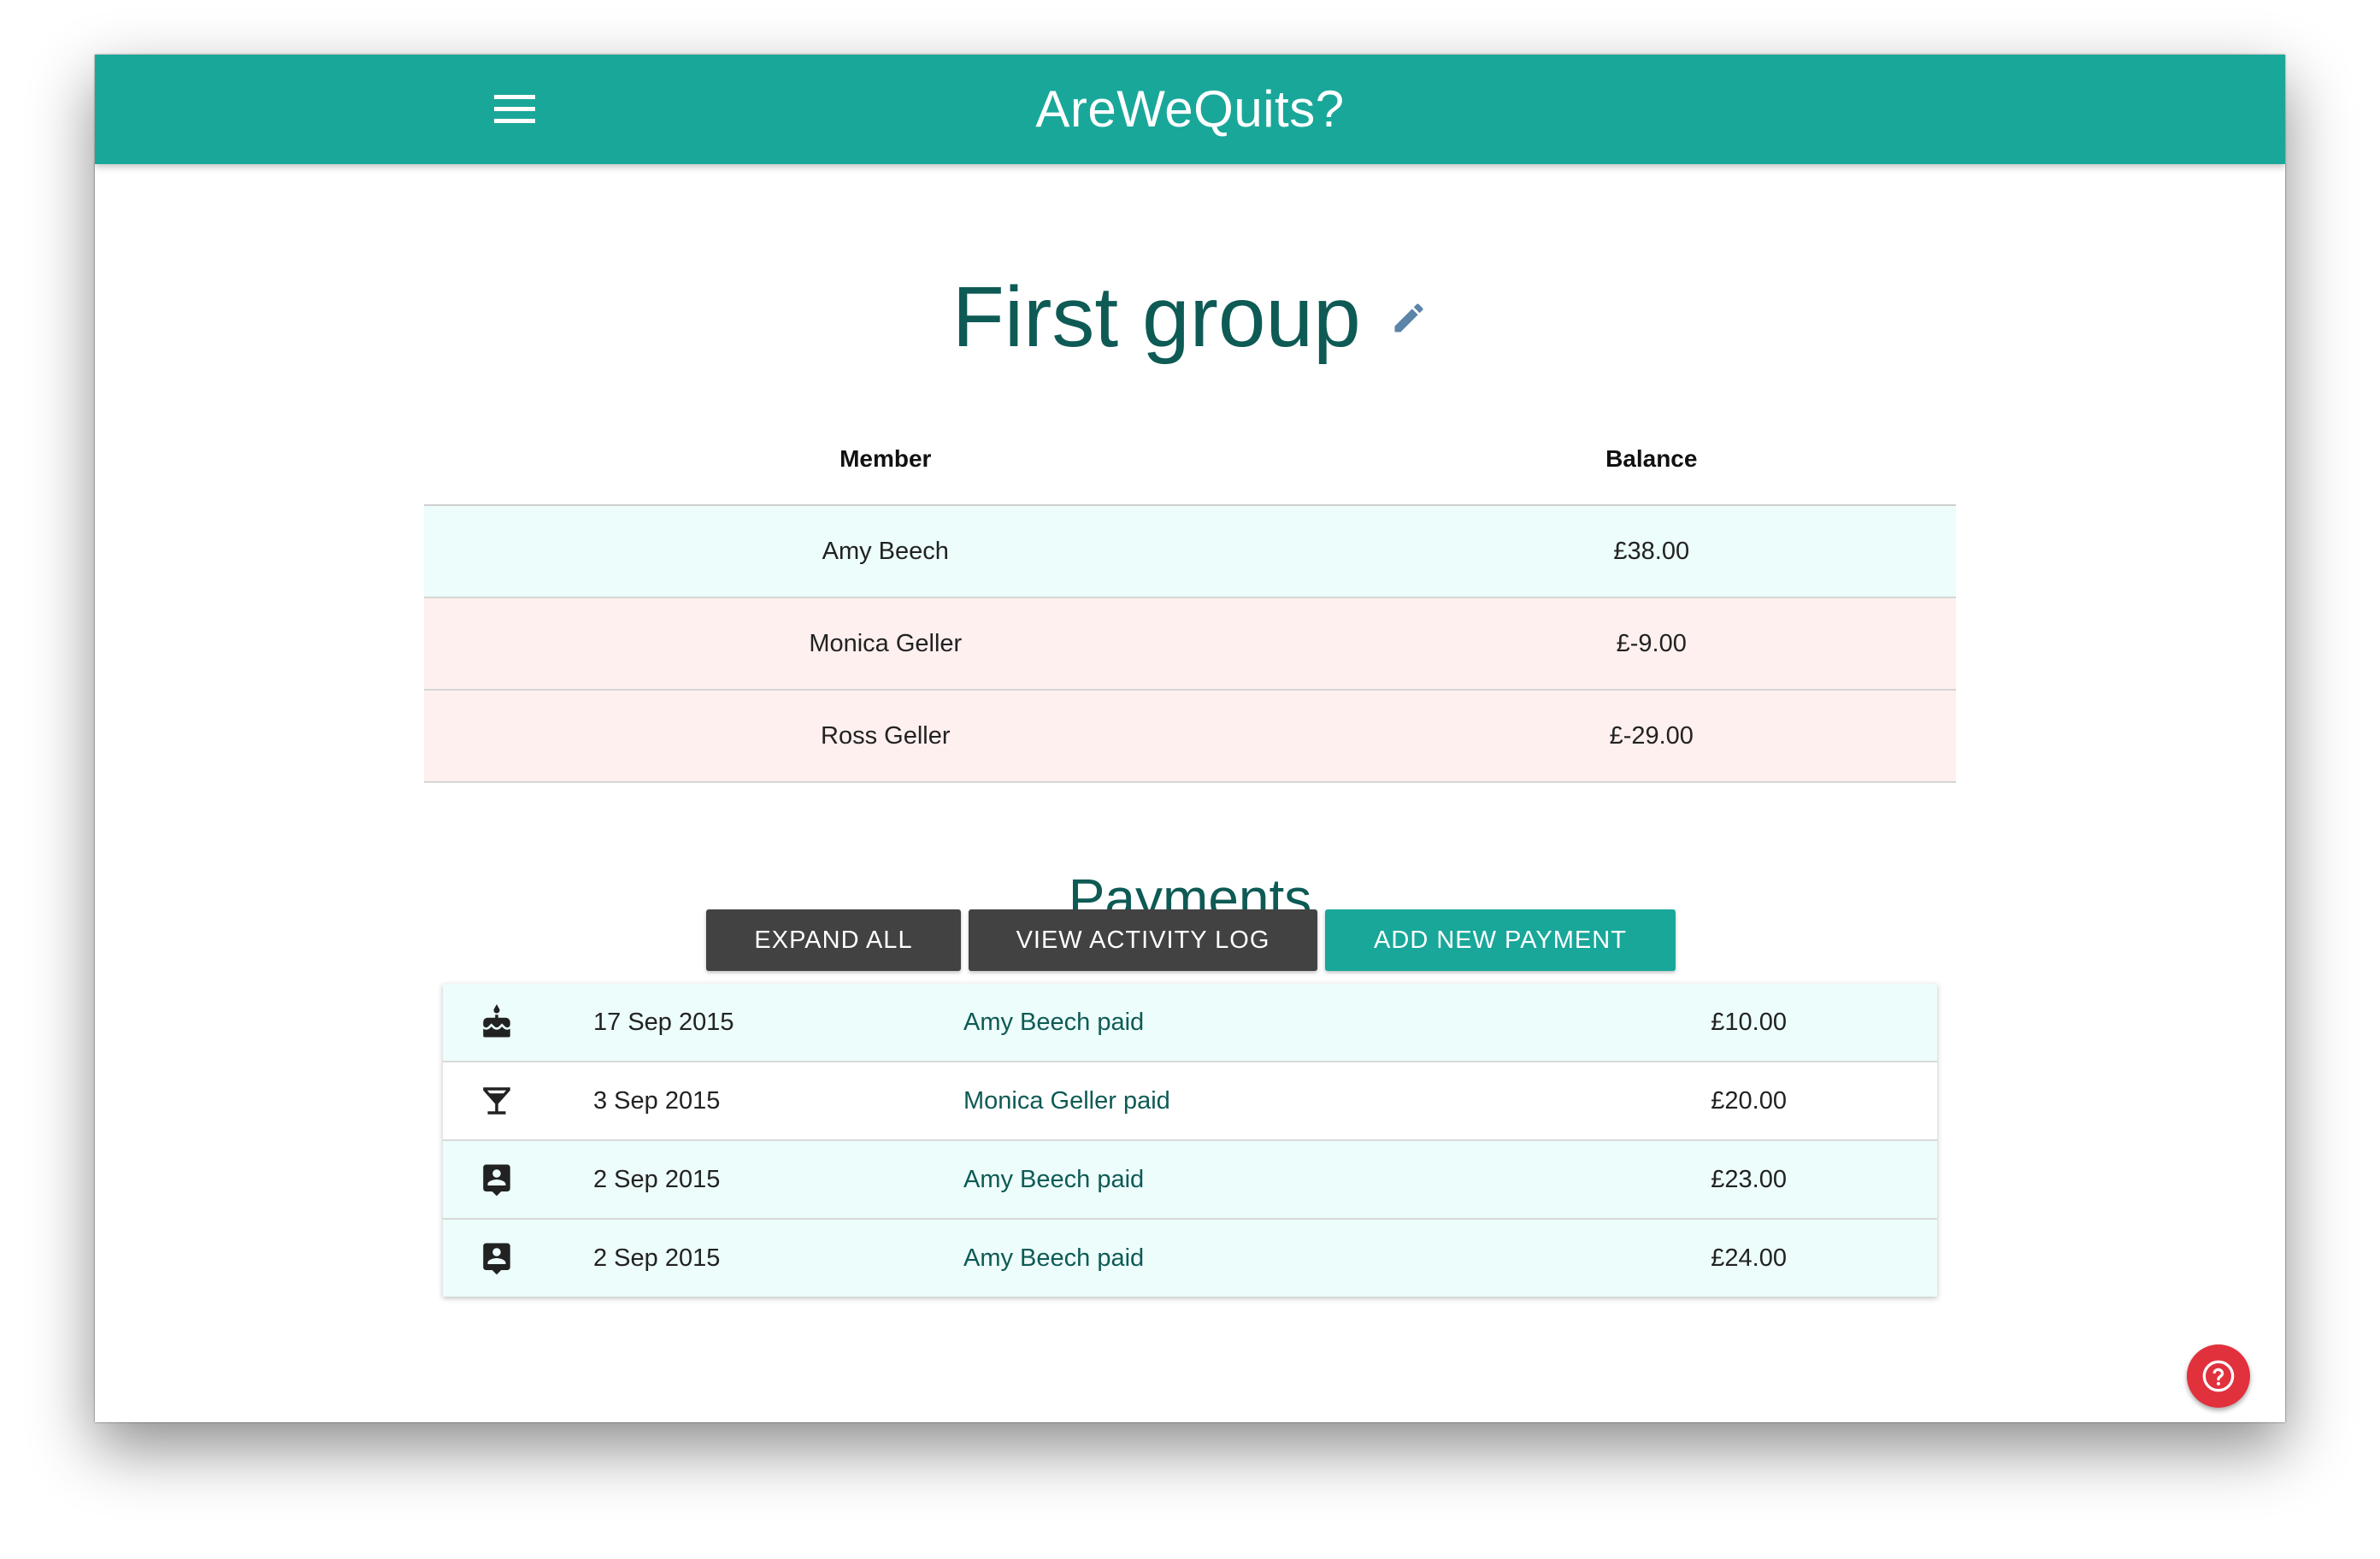  I want to click on member-balance: £38.00, so click(1651, 551).